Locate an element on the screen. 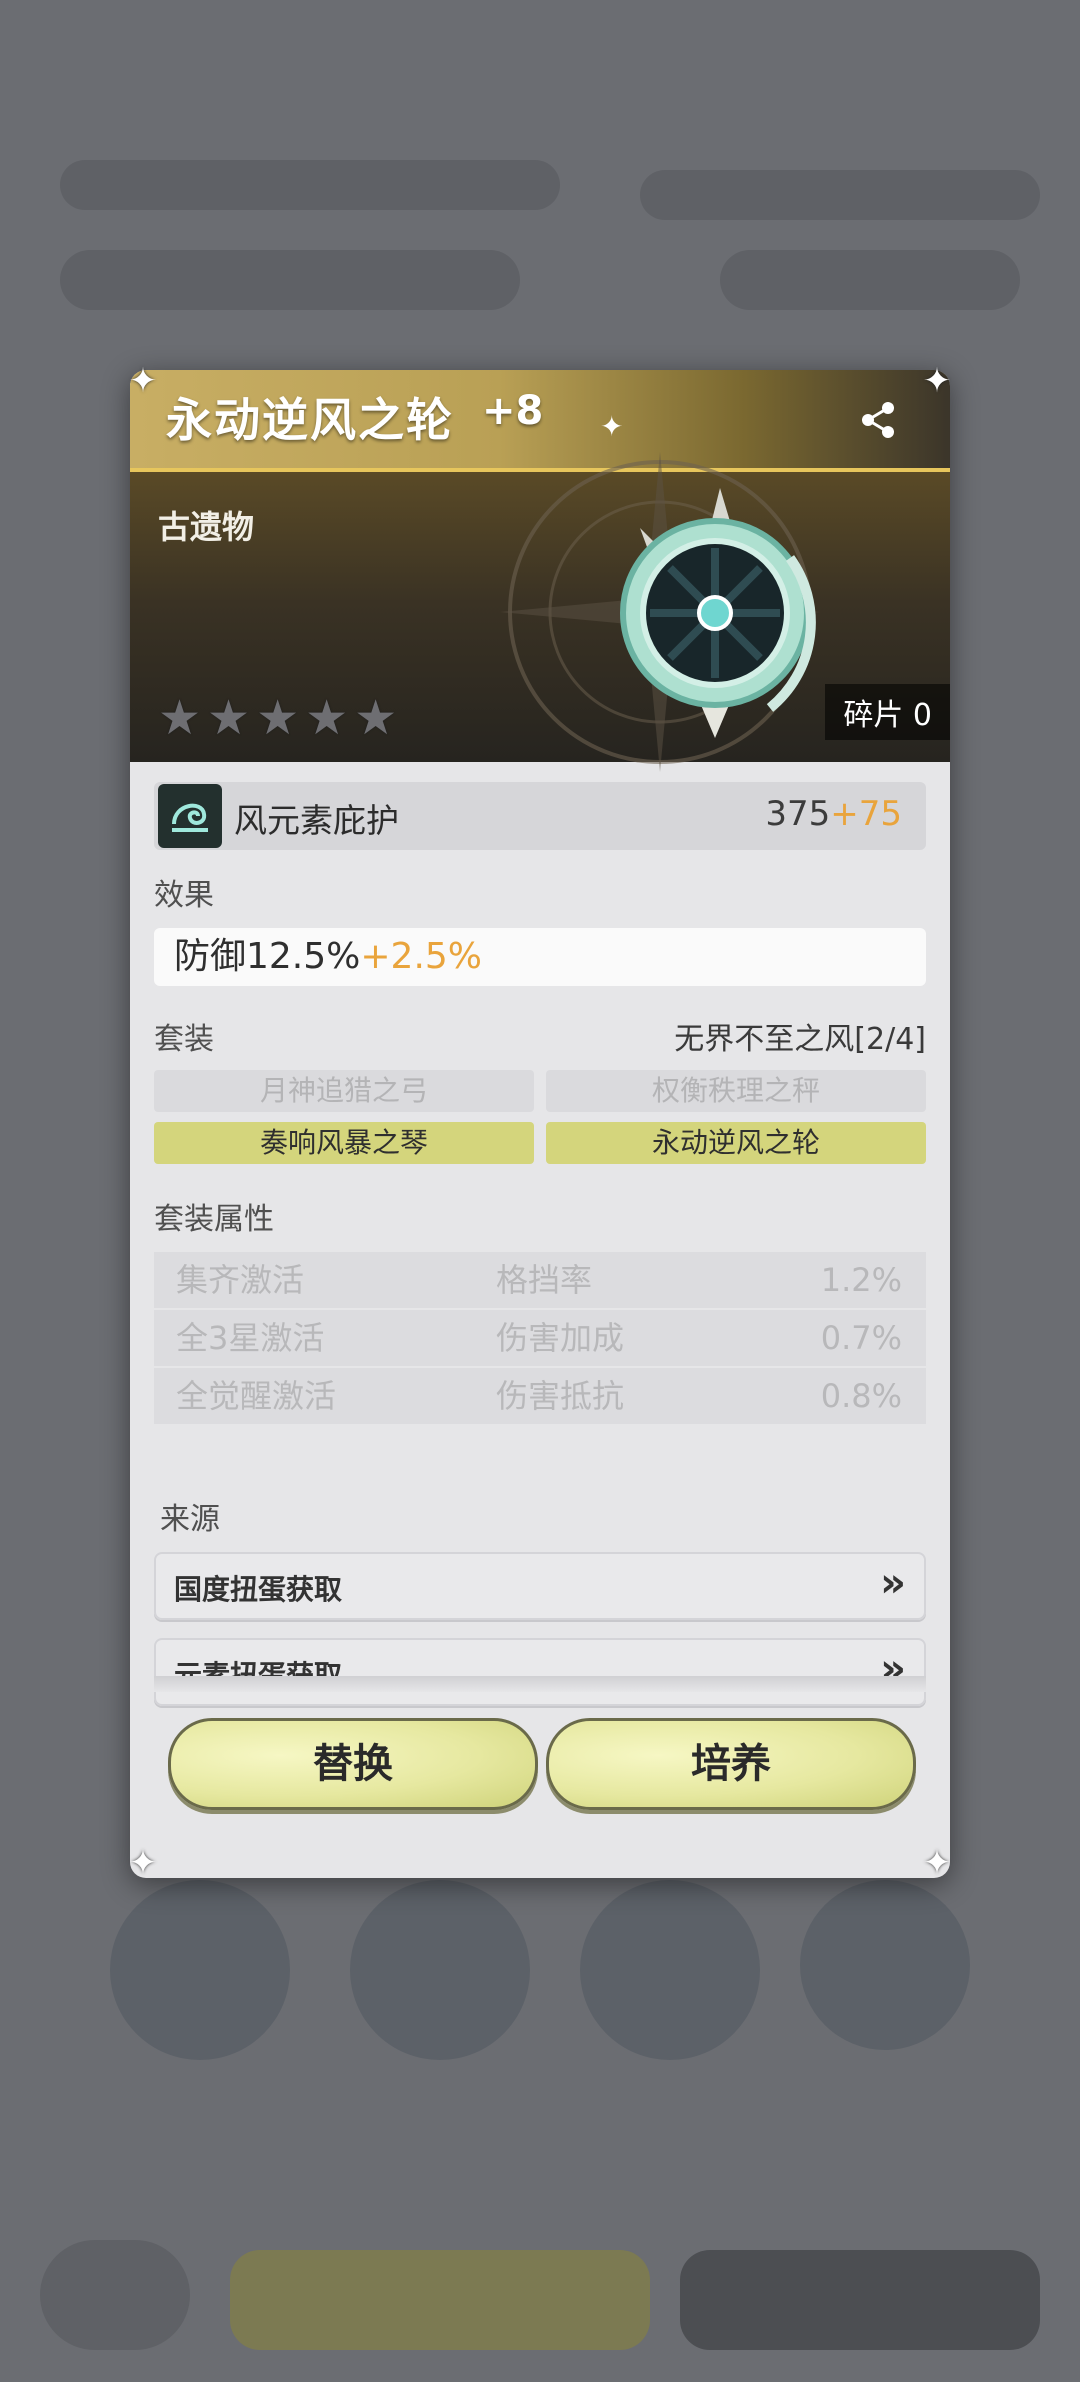  main-stat-row: 风元素庇护 375+75 is located at coordinates (540, 816).